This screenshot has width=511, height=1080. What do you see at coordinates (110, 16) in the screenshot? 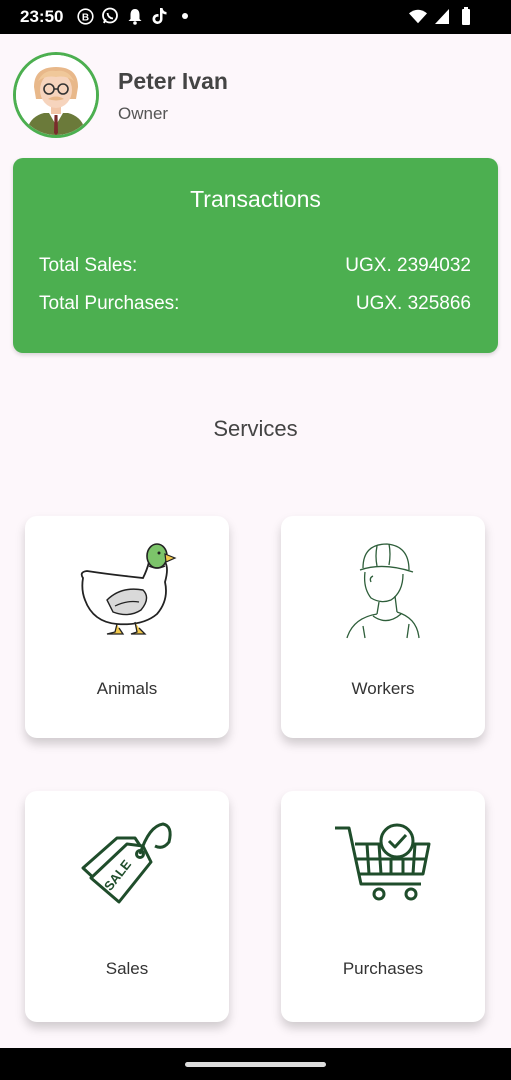
I see `whatsapp-icon` at bounding box center [110, 16].